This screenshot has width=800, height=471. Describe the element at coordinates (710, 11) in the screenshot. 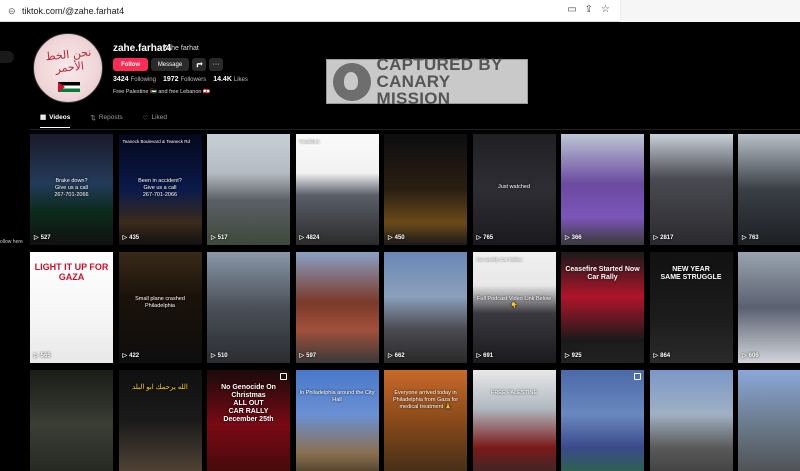

I see `toolbar-extension-area` at that location.